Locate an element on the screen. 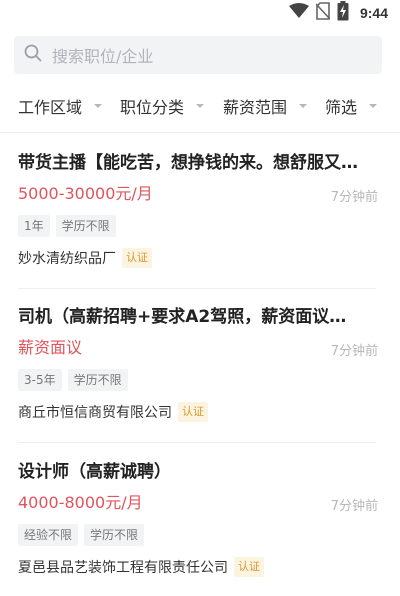 Image resolution: width=400 pixels, height=596 pixels. filter-label: 职位分类 is located at coordinates (152, 107).